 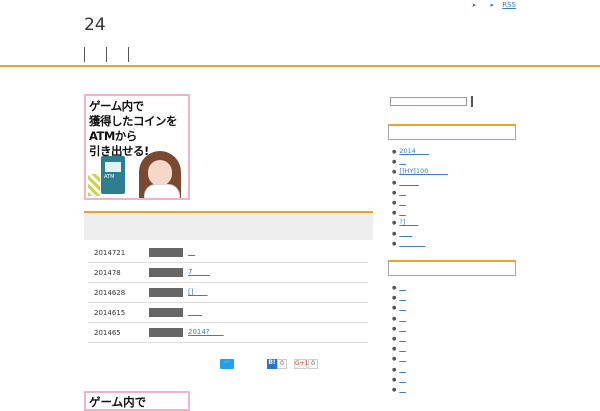 What do you see at coordinates (423, 171) in the screenshot?
I see `sidebar-link: []HY]100______` at bounding box center [423, 171].